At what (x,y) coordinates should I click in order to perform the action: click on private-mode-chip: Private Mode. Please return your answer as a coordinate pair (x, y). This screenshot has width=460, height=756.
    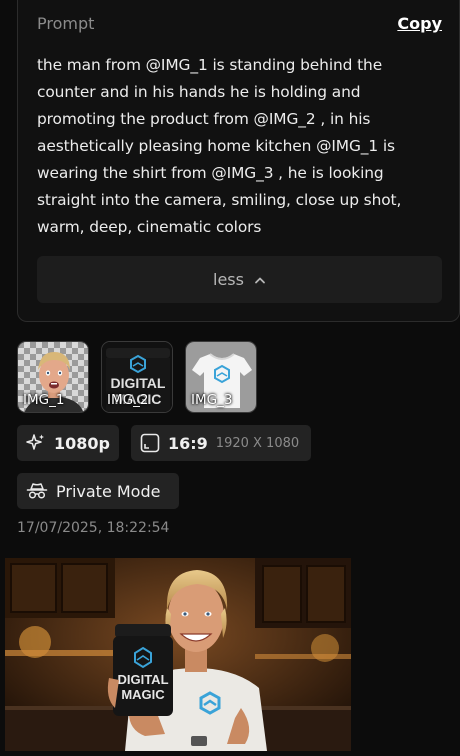
    Looking at the image, I should click on (98, 491).